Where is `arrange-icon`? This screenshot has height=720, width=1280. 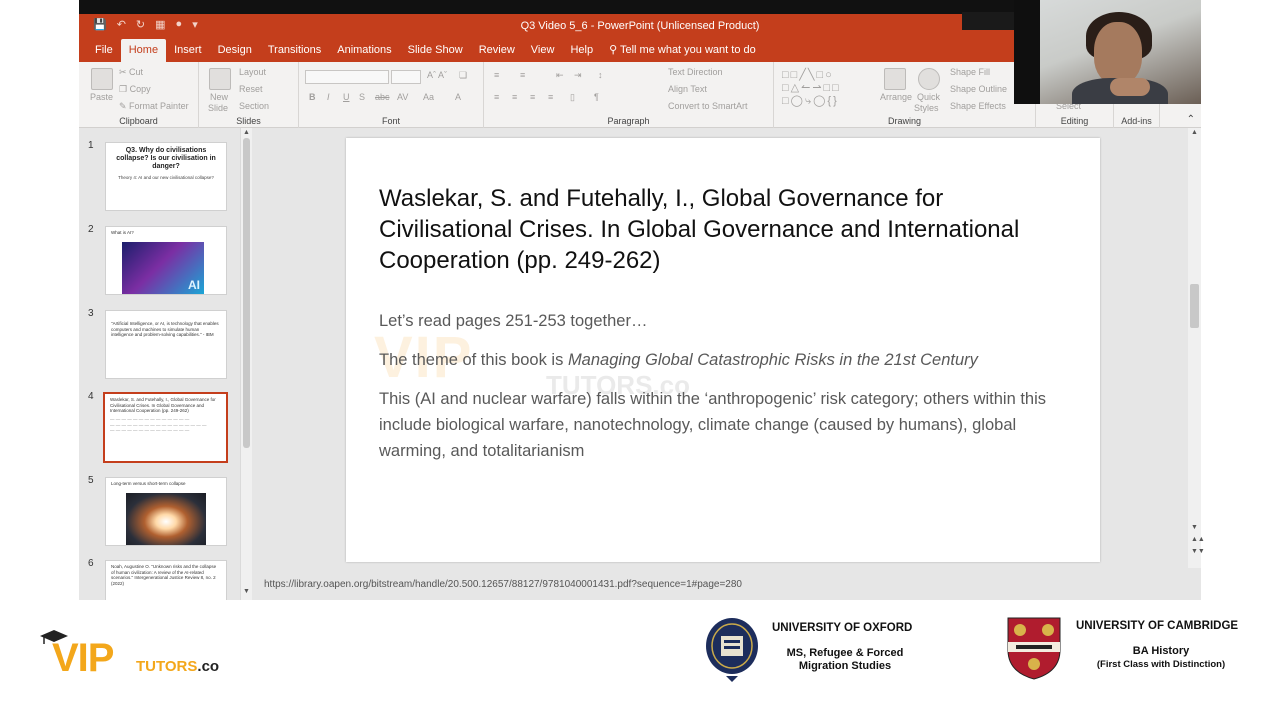 arrange-icon is located at coordinates (895, 79).